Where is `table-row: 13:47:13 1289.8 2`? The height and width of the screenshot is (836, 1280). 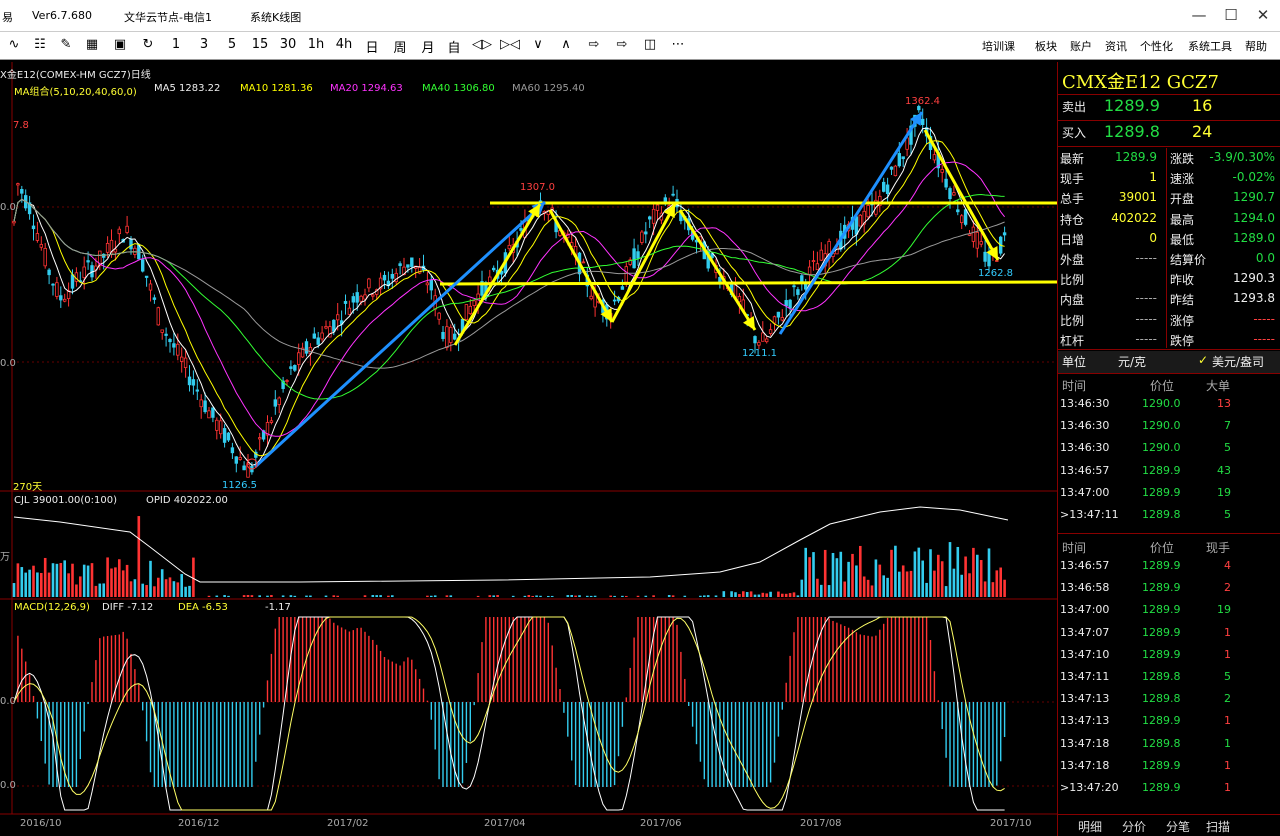
table-row: 13:47:13 1289.8 2 is located at coordinates (1169, 700).